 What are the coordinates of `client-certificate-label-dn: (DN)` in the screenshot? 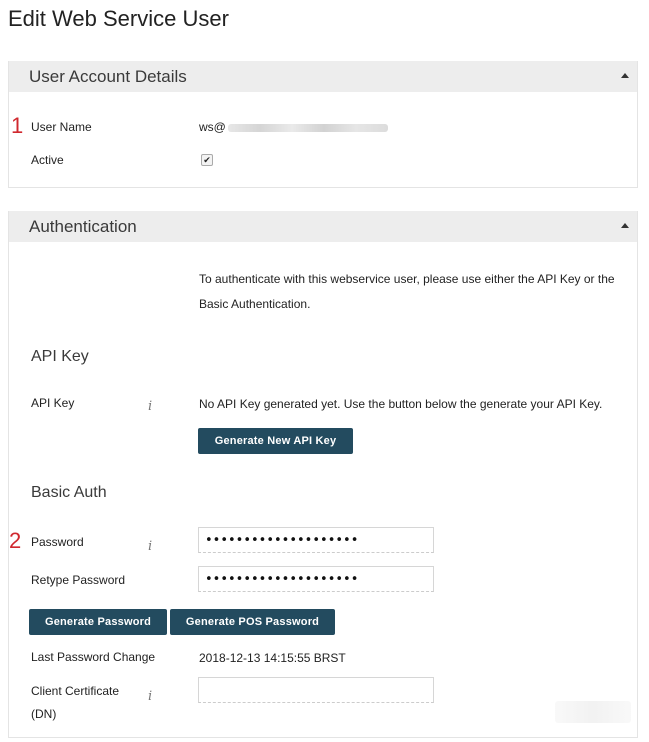 It's located at (44, 714).